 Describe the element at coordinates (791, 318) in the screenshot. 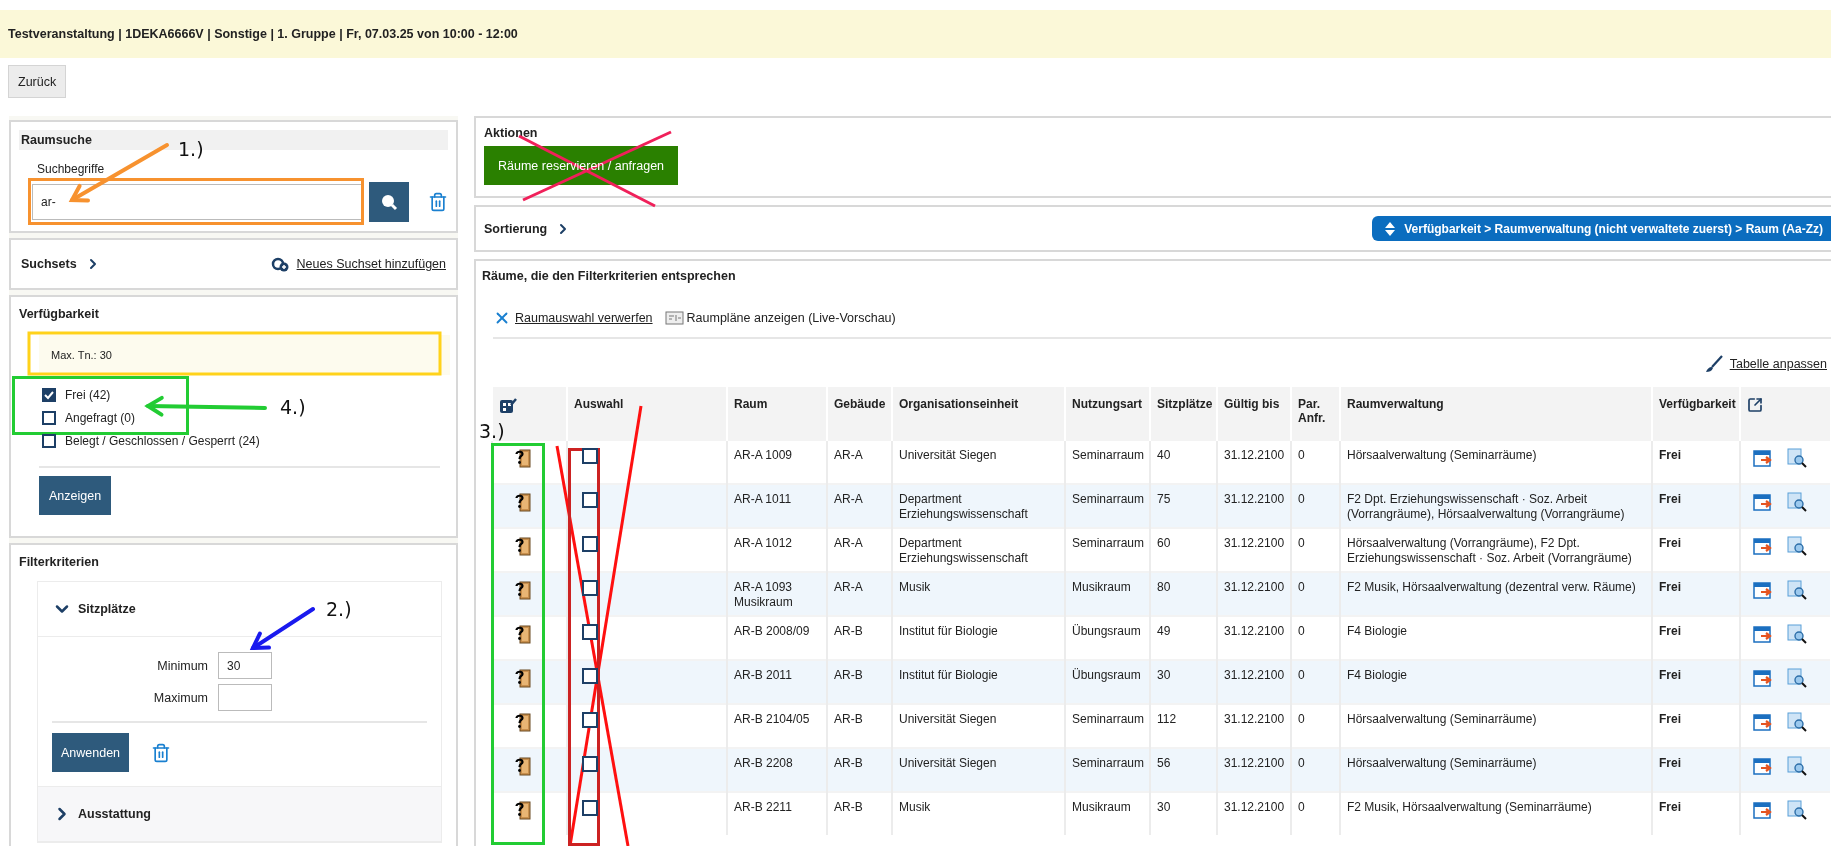

I see `floor-plans-link: Raumpläne anzeigen (Live-Vorschau)` at that location.